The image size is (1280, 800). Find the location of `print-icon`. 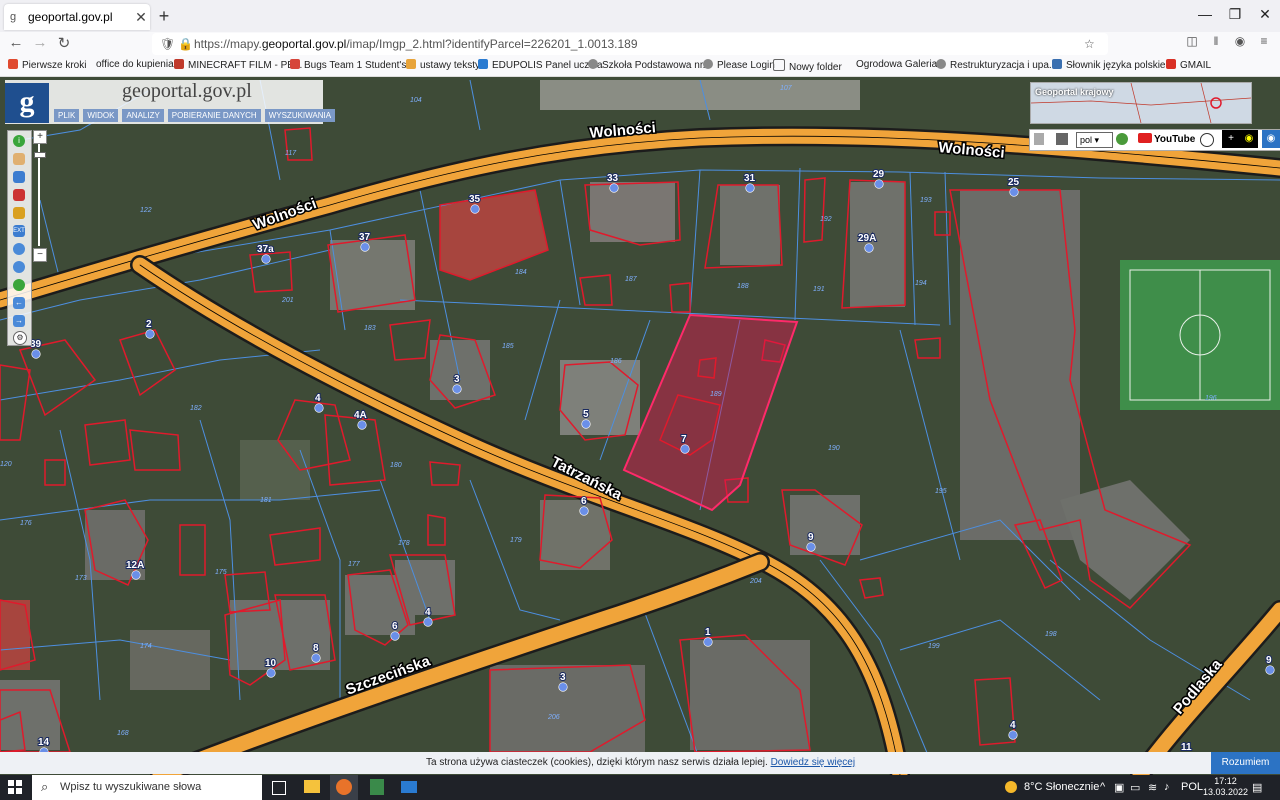

print-icon is located at coordinates (1039, 139).